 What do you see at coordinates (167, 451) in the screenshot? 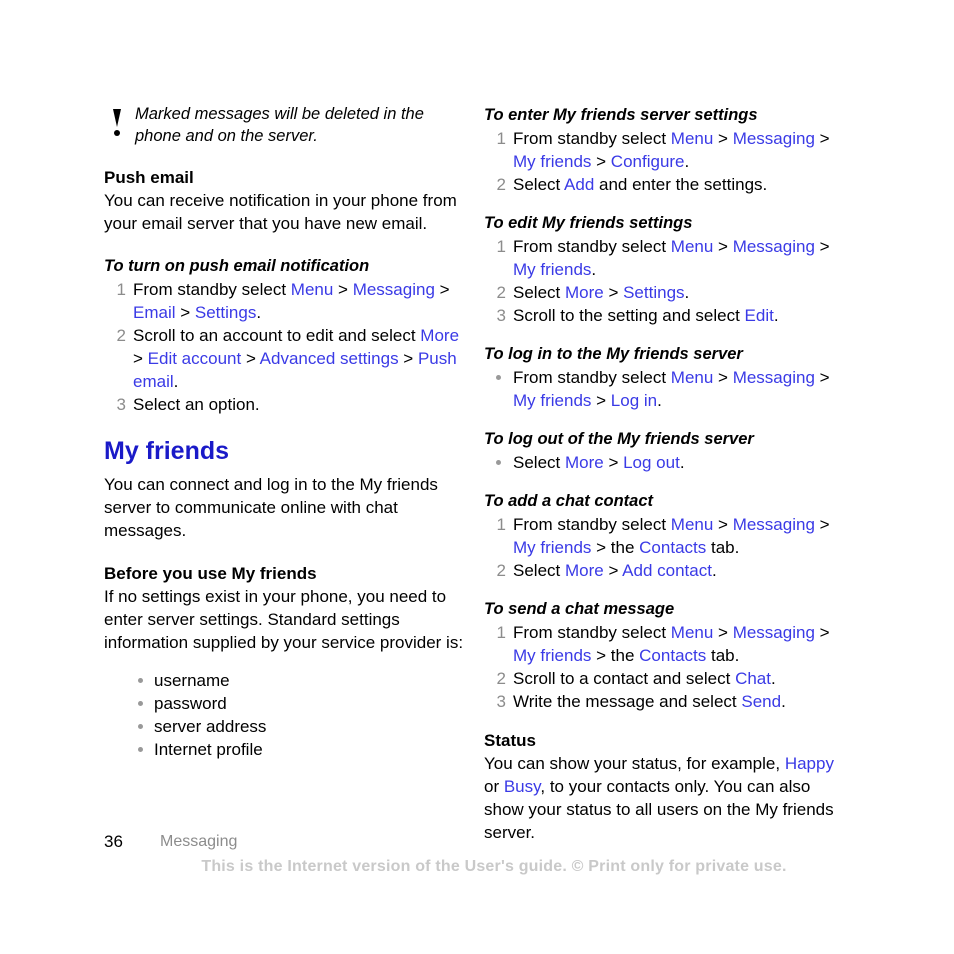
I see `page-title: My friends` at bounding box center [167, 451].